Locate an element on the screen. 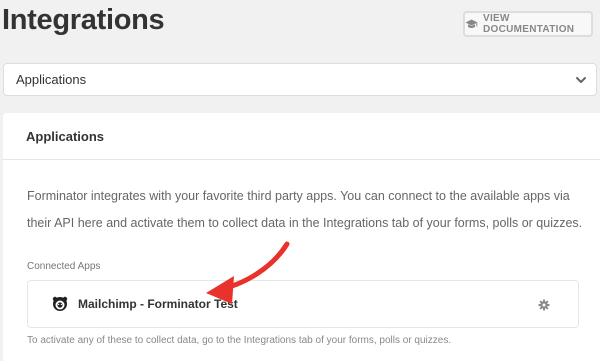 The height and width of the screenshot is (361, 600). view-documentation-label: VIEW DOCUMENTATION is located at coordinates (529, 24).